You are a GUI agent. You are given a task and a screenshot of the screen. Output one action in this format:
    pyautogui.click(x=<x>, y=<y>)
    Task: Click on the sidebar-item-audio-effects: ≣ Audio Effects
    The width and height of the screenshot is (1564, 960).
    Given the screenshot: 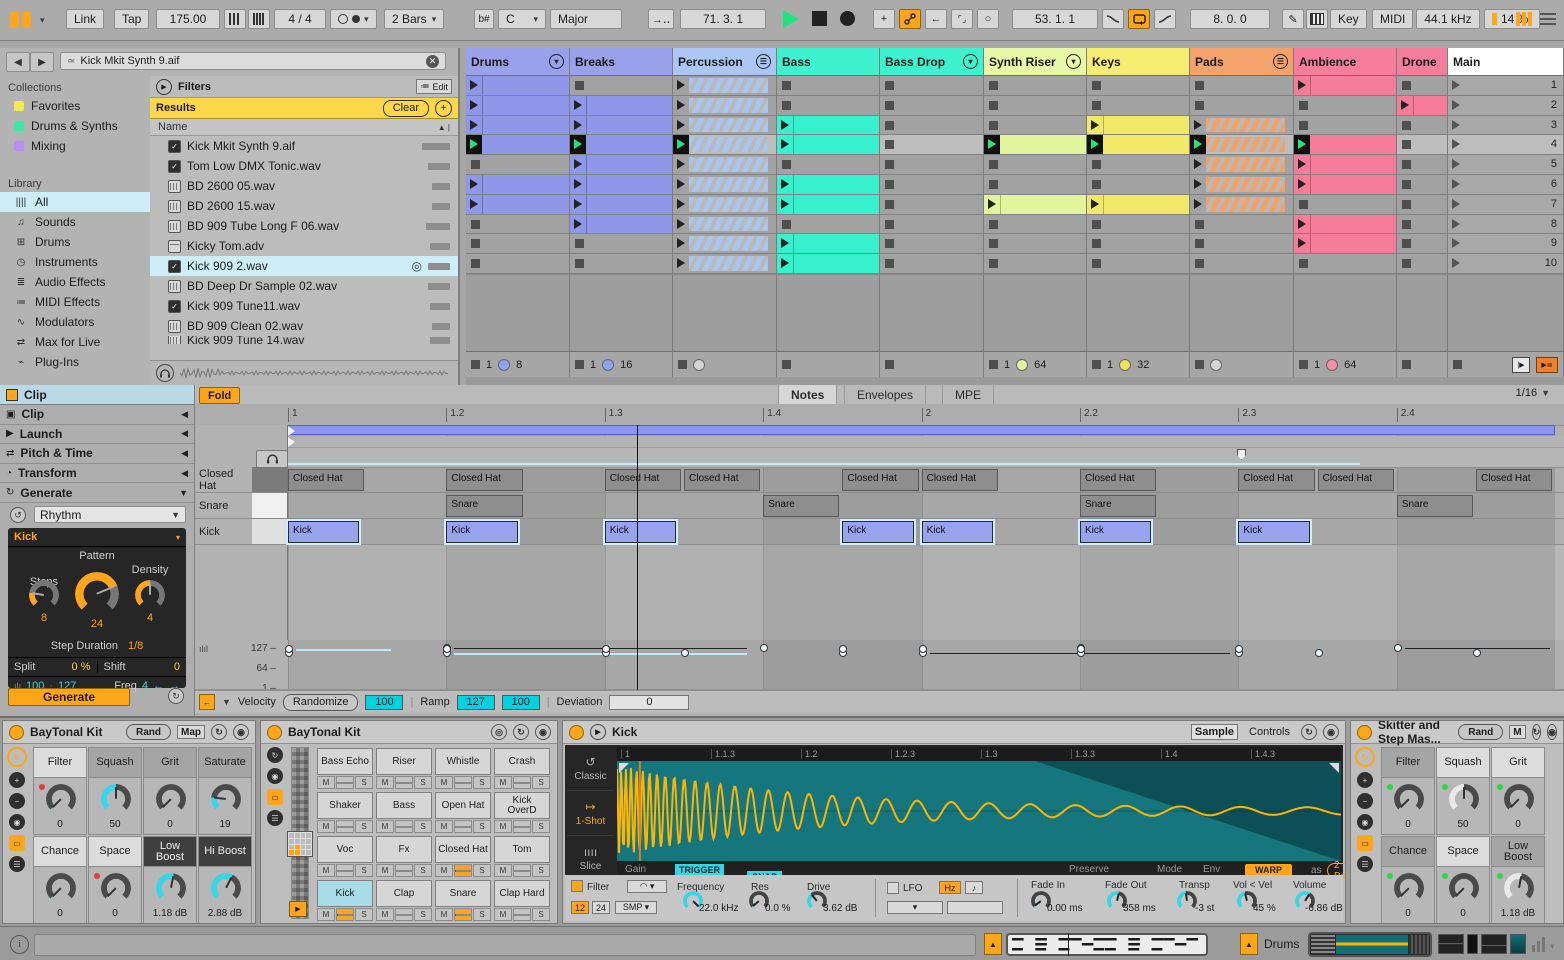 What is the action you would take?
    pyautogui.click(x=75, y=282)
    